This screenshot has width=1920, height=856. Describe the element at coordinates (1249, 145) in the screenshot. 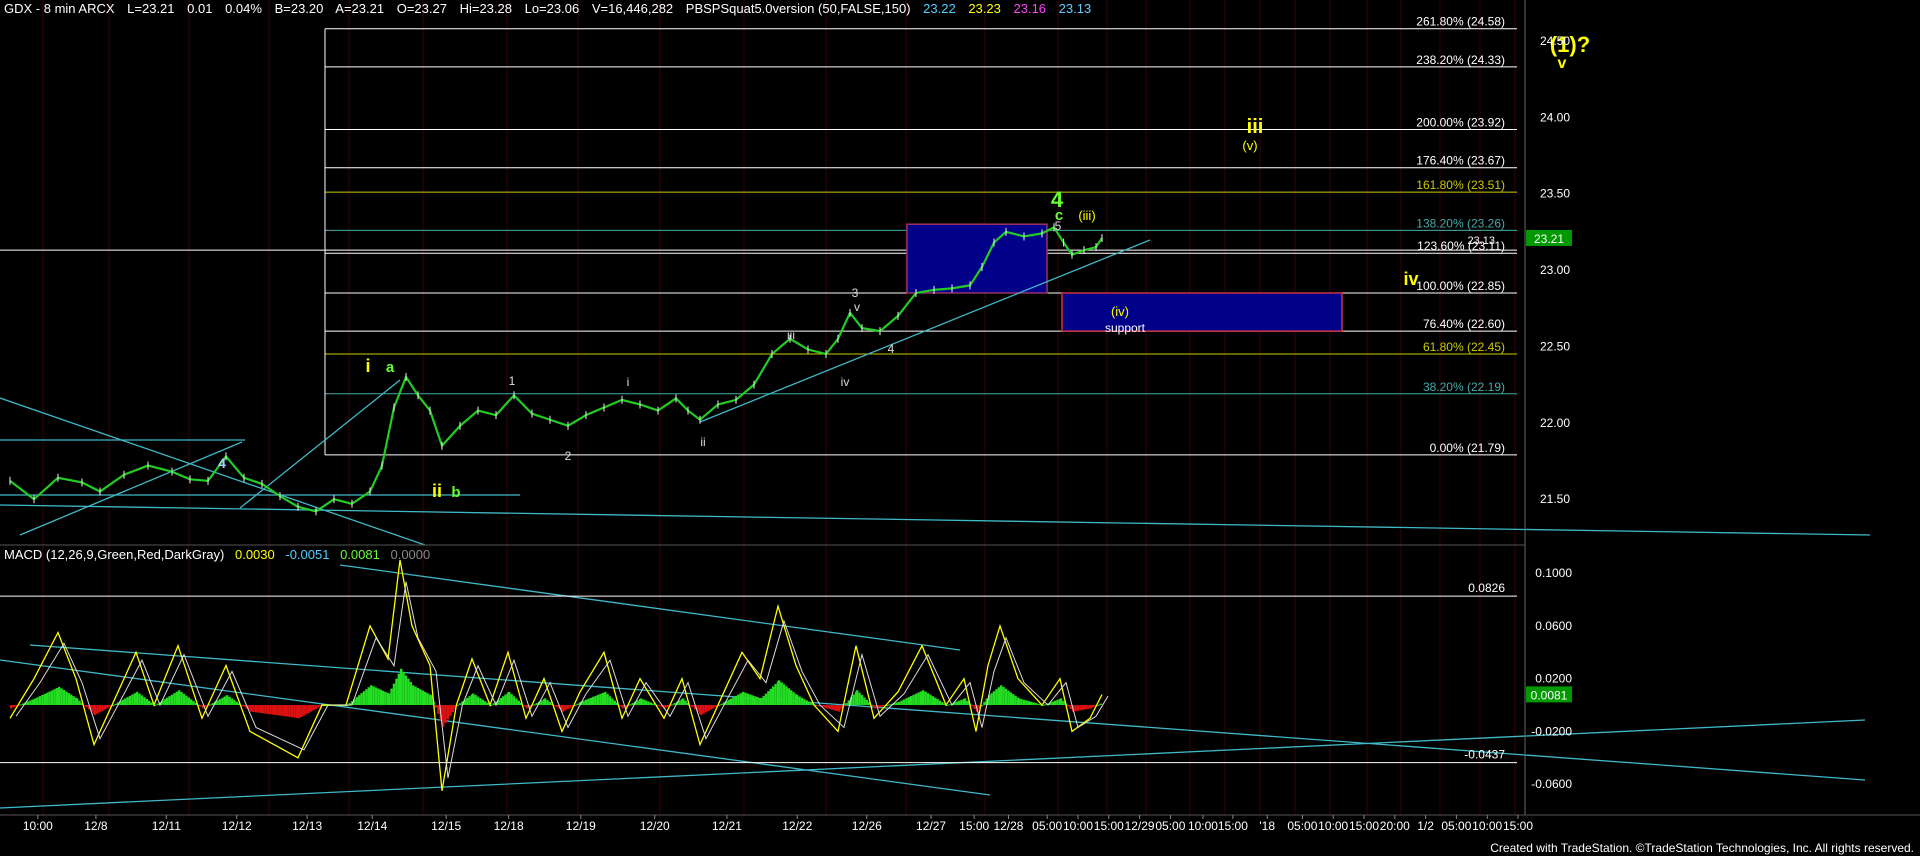

I see `wave-label: (v)` at that location.